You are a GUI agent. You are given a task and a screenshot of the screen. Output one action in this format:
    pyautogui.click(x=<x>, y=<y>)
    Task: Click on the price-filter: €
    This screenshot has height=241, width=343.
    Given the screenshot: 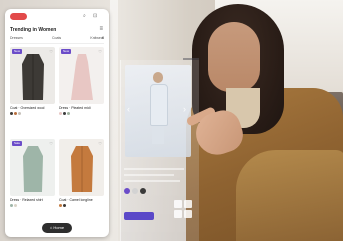 What is the action you would take?
    pyautogui.click(x=103, y=38)
    